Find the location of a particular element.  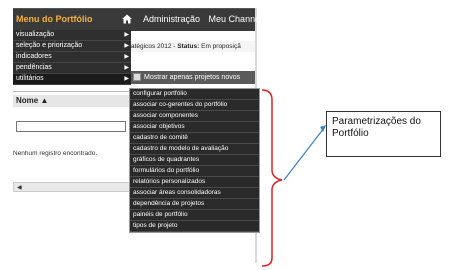

callout-text: Parametrizações do Portfólio is located at coordinates (376, 127).